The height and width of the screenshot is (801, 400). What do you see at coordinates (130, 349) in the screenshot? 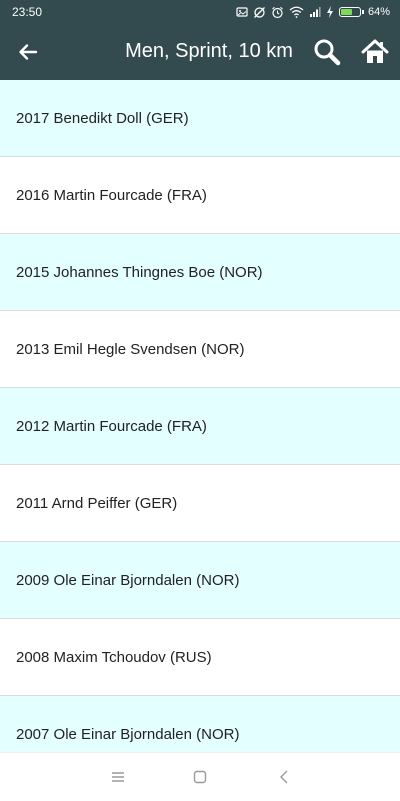
I see `list-item-label: 2013 Emil Hegle Svendsen (NOR)` at bounding box center [130, 349].